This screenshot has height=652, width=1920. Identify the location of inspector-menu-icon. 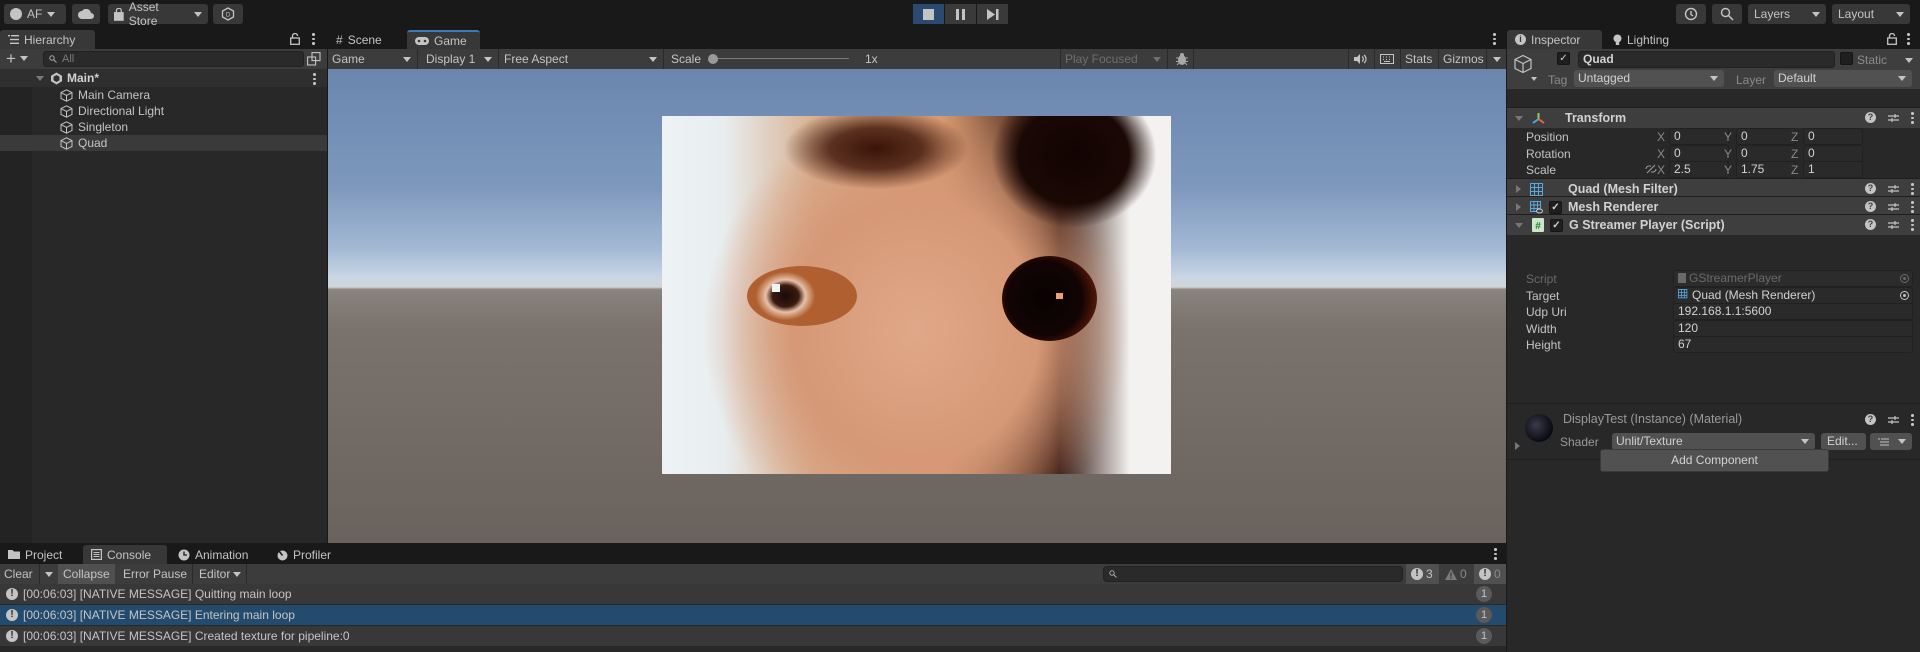
(1908, 39).